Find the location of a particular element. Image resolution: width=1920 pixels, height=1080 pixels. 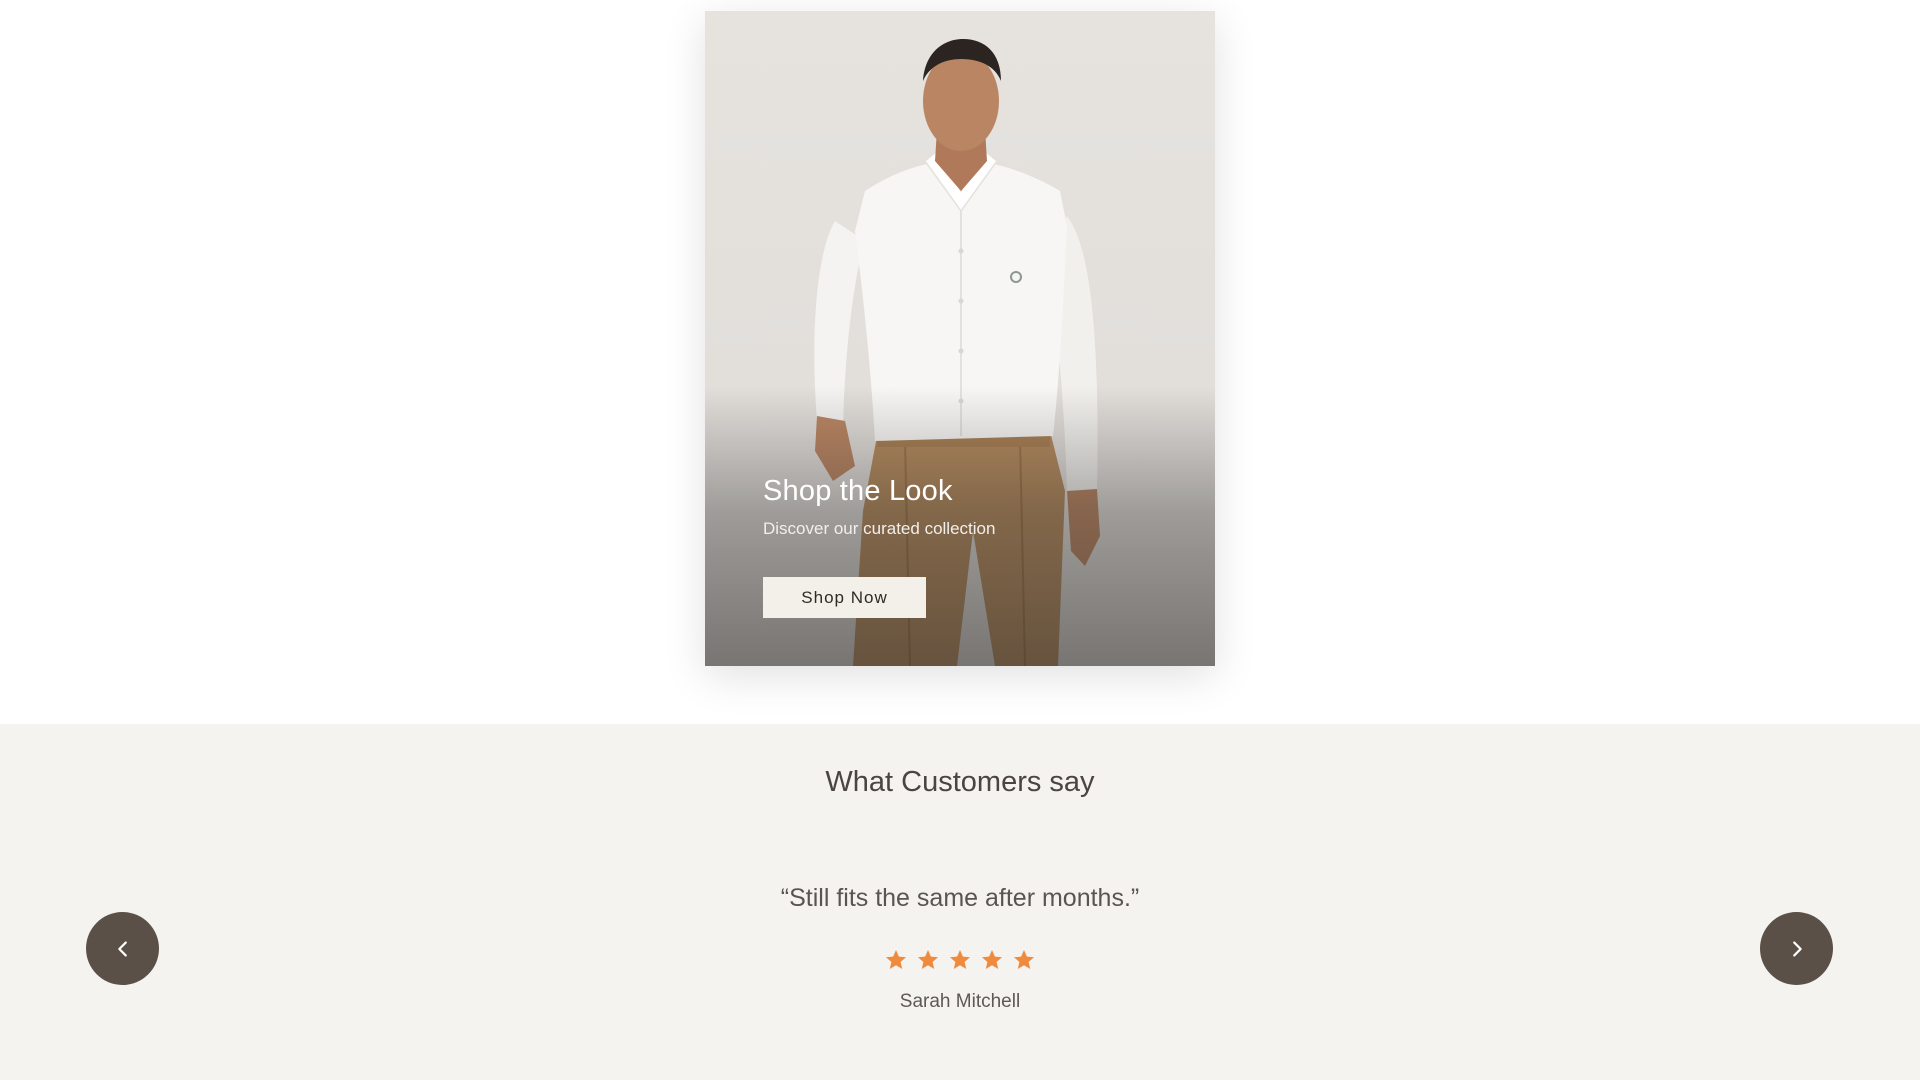

star-rating is located at coordinates (960, 960).